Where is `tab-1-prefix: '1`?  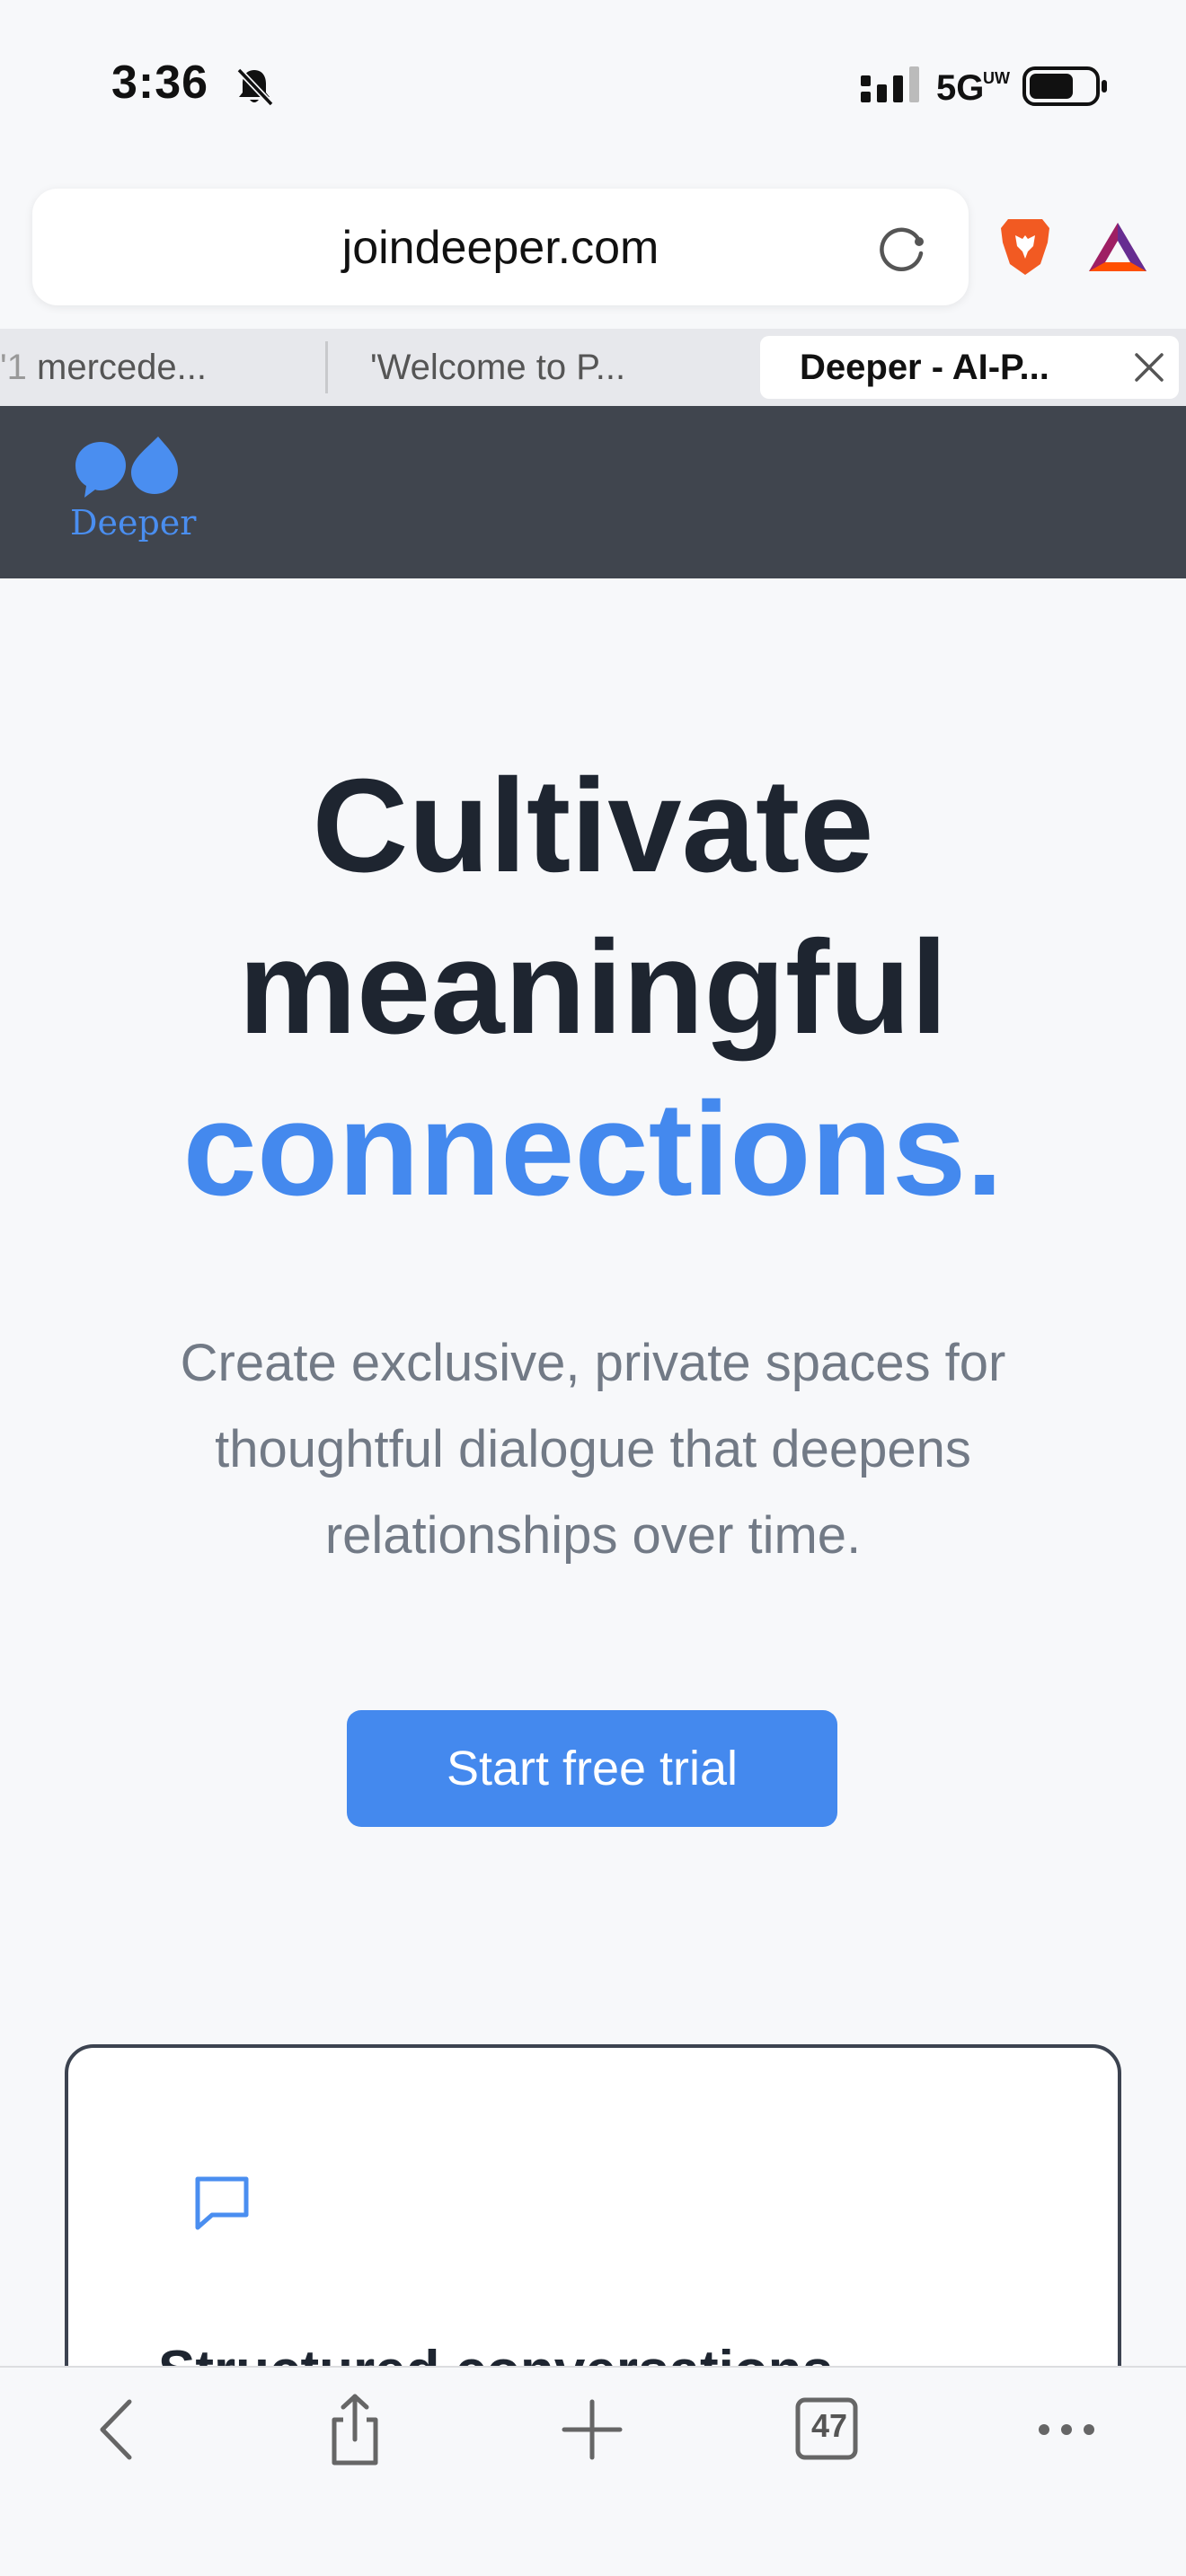 tab-1-prefix: '1 is located at coordinates (18, 367).